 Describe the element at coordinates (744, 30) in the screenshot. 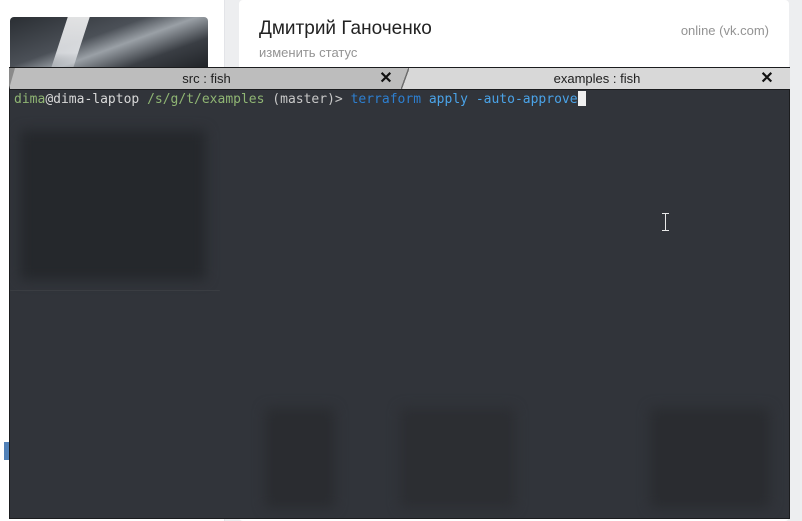

I see `online-source: (vk.com)` at that location.